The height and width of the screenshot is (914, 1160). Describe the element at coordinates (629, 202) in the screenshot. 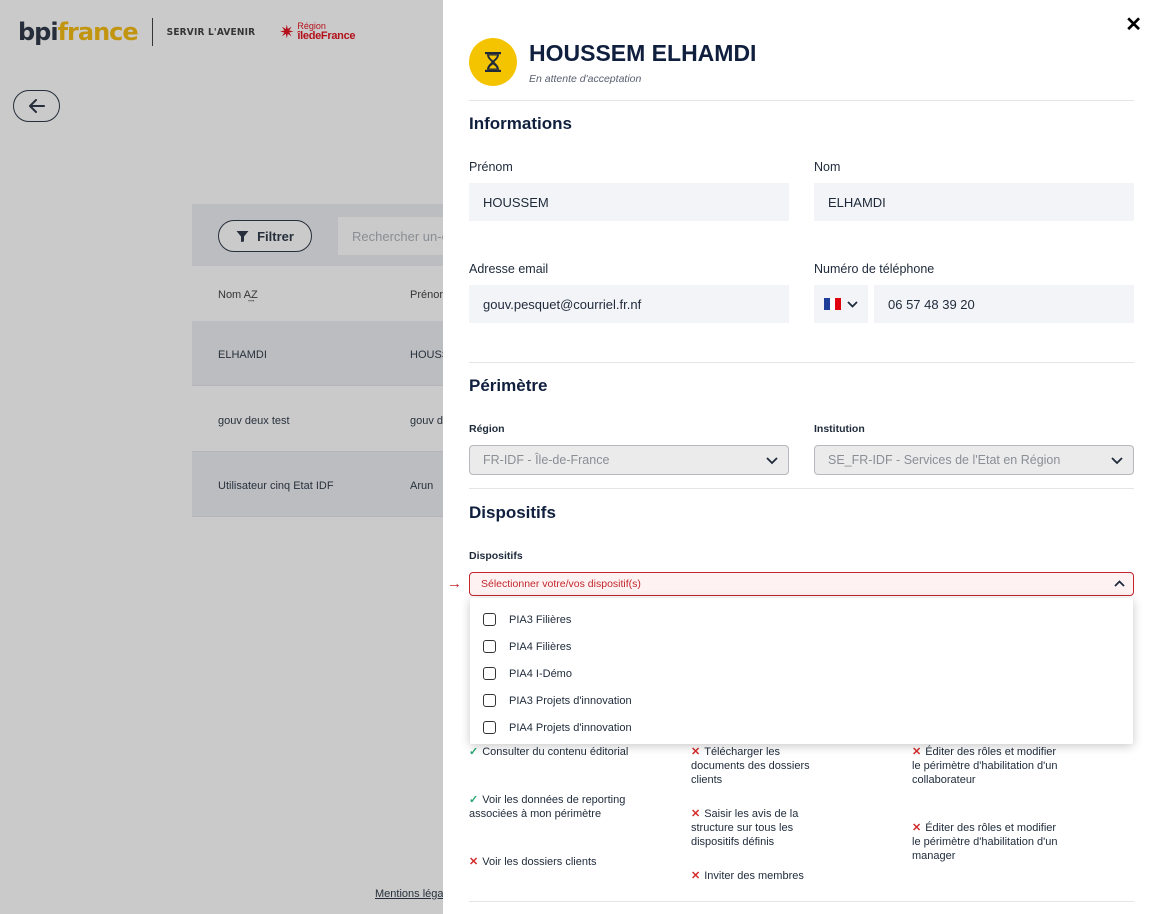

I see `prenom-field: HOUSSEM` at that location.